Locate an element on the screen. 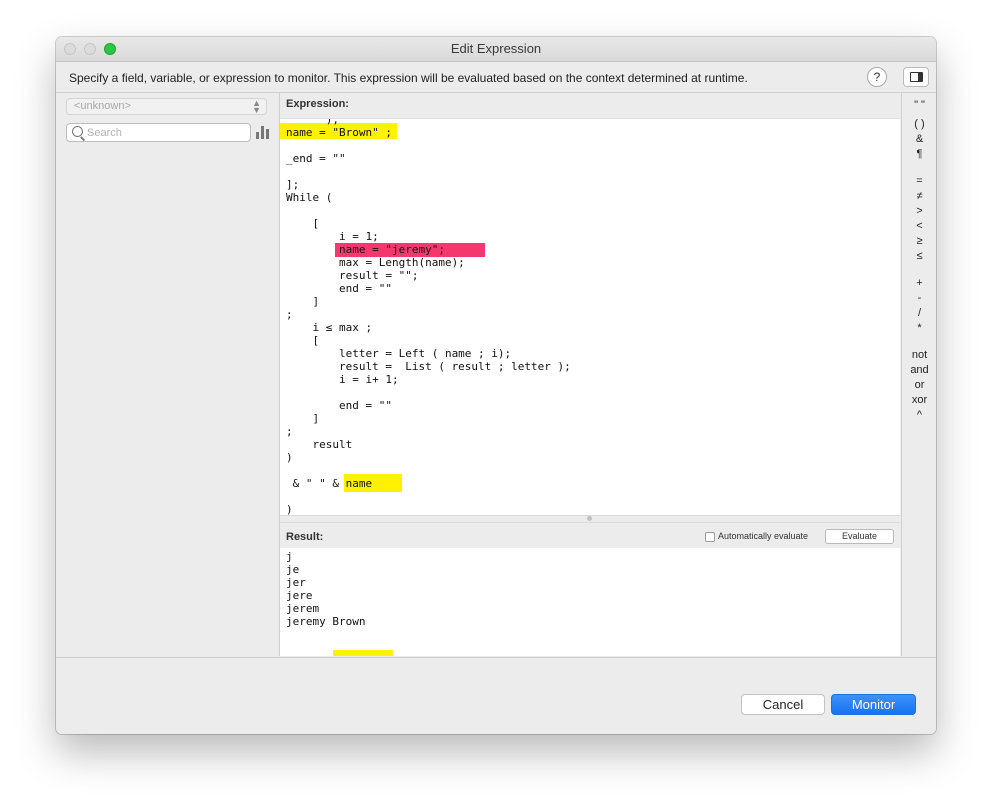 Image resolution: width=992 pixels, height=808 pixels. operator-button: ≠ is located at coordinates (919, 196).